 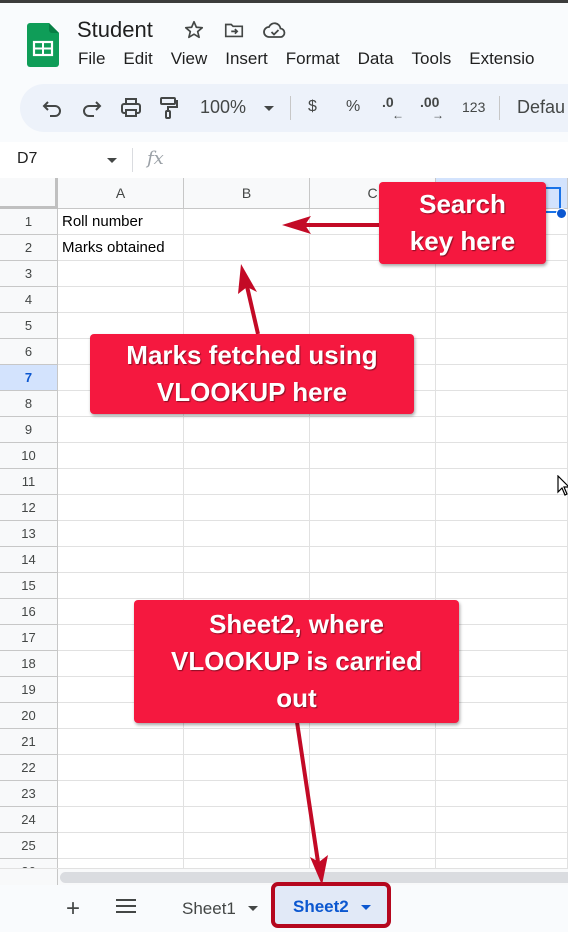 What do you see at coordinates (373, 508) in the screenshot?
I see `cell-c12` at bounding box center [373, 508].